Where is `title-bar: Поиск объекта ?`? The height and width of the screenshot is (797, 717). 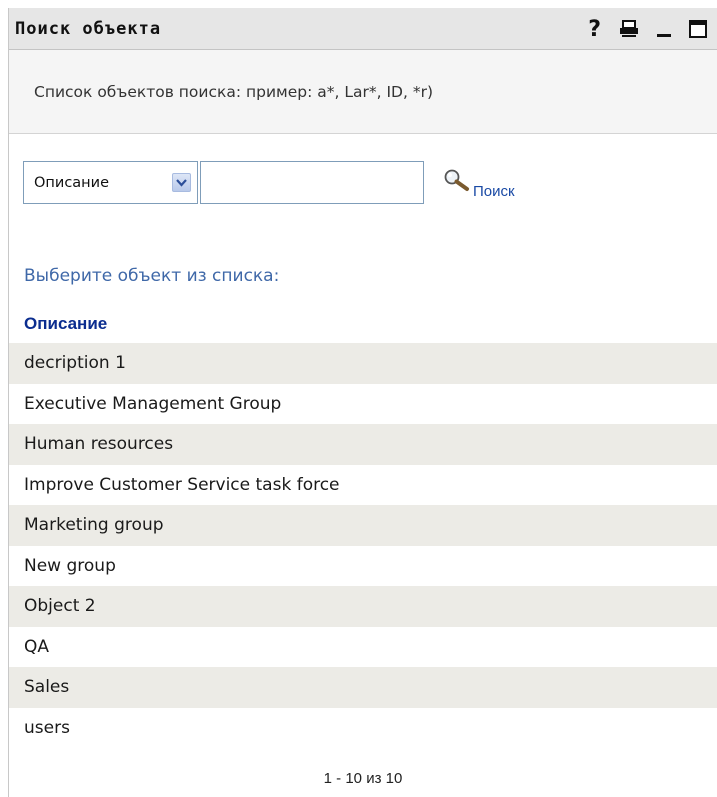
title-bar: Поиск объекта ? is located at coordinates (363, 29).